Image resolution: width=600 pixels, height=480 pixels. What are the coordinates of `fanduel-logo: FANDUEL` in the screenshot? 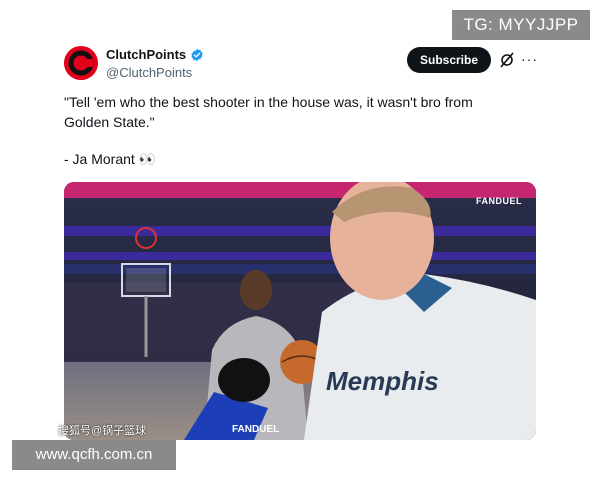 It's located at (499, 201).